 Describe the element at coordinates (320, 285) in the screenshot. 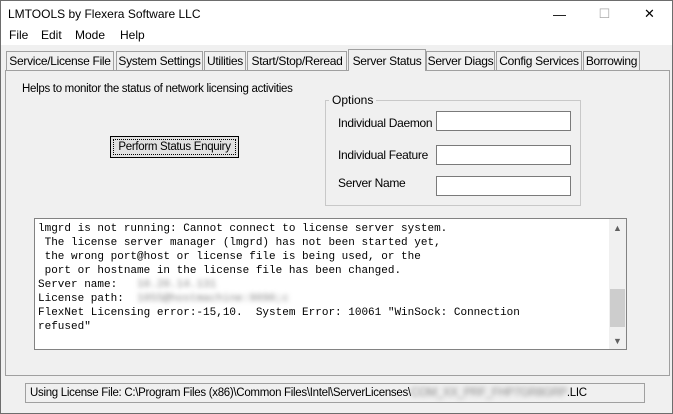

I see `output-line-server-name: Server name: 10.20.14.131` at that location.